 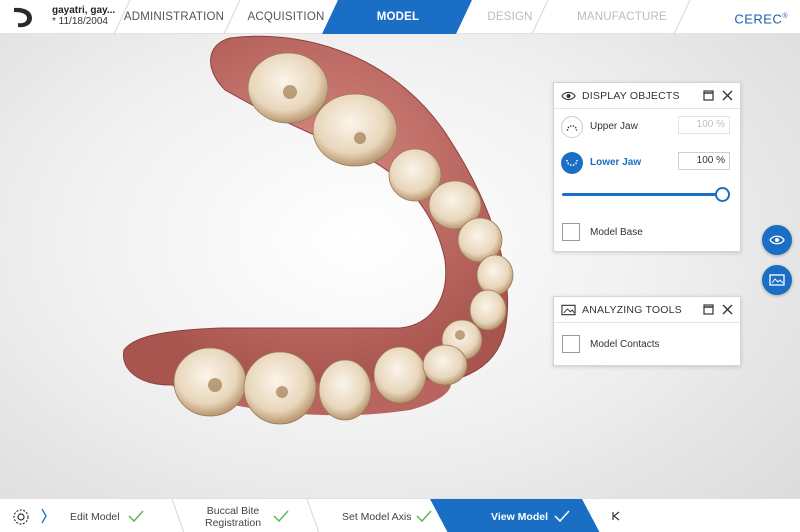 I want to click on settings-gear-icon, so click(x=21, y=517).